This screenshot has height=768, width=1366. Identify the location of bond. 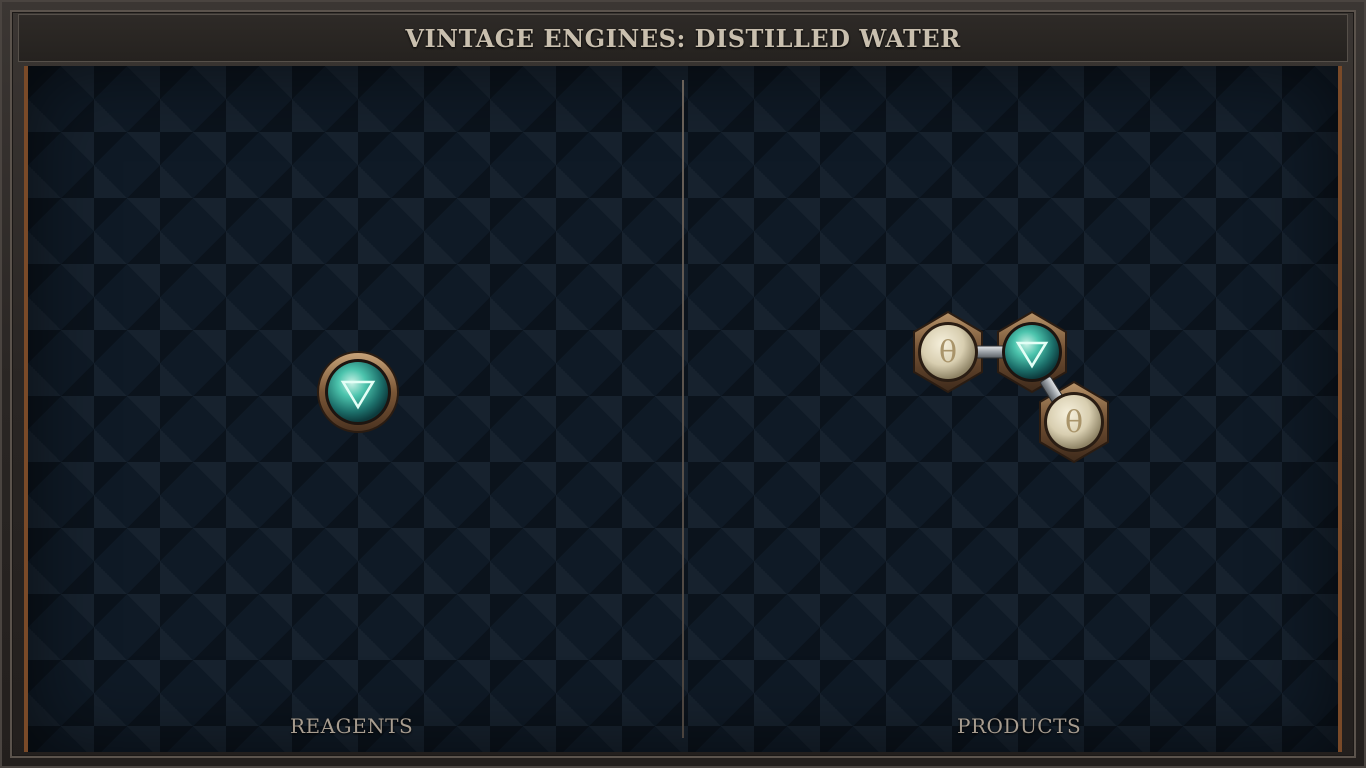
(991, 352).